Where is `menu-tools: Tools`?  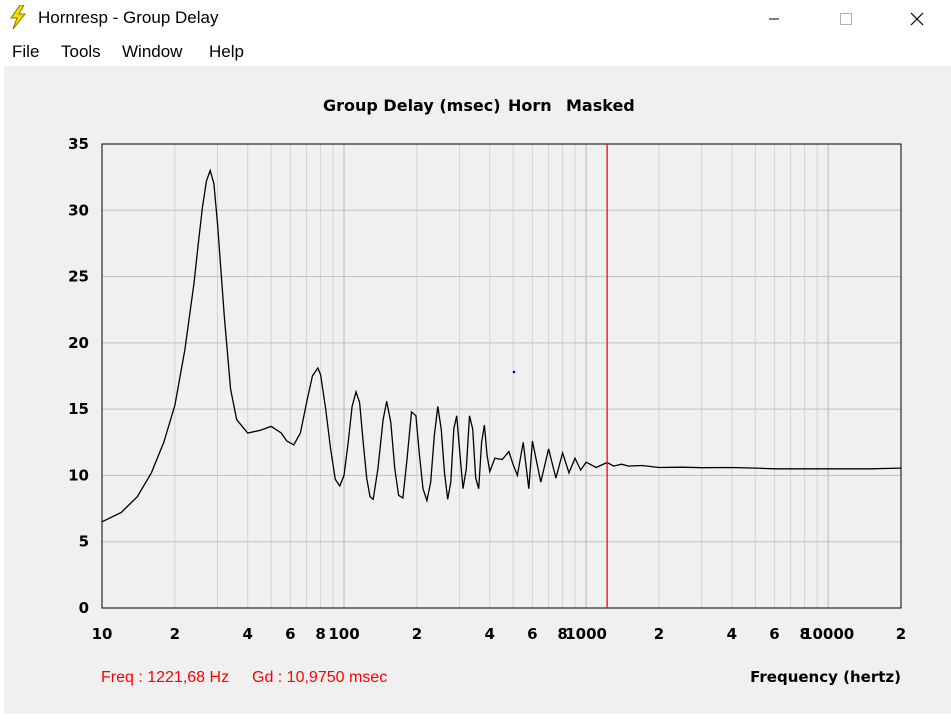 menu-tools: Tools is located at coordinates (81, 52).